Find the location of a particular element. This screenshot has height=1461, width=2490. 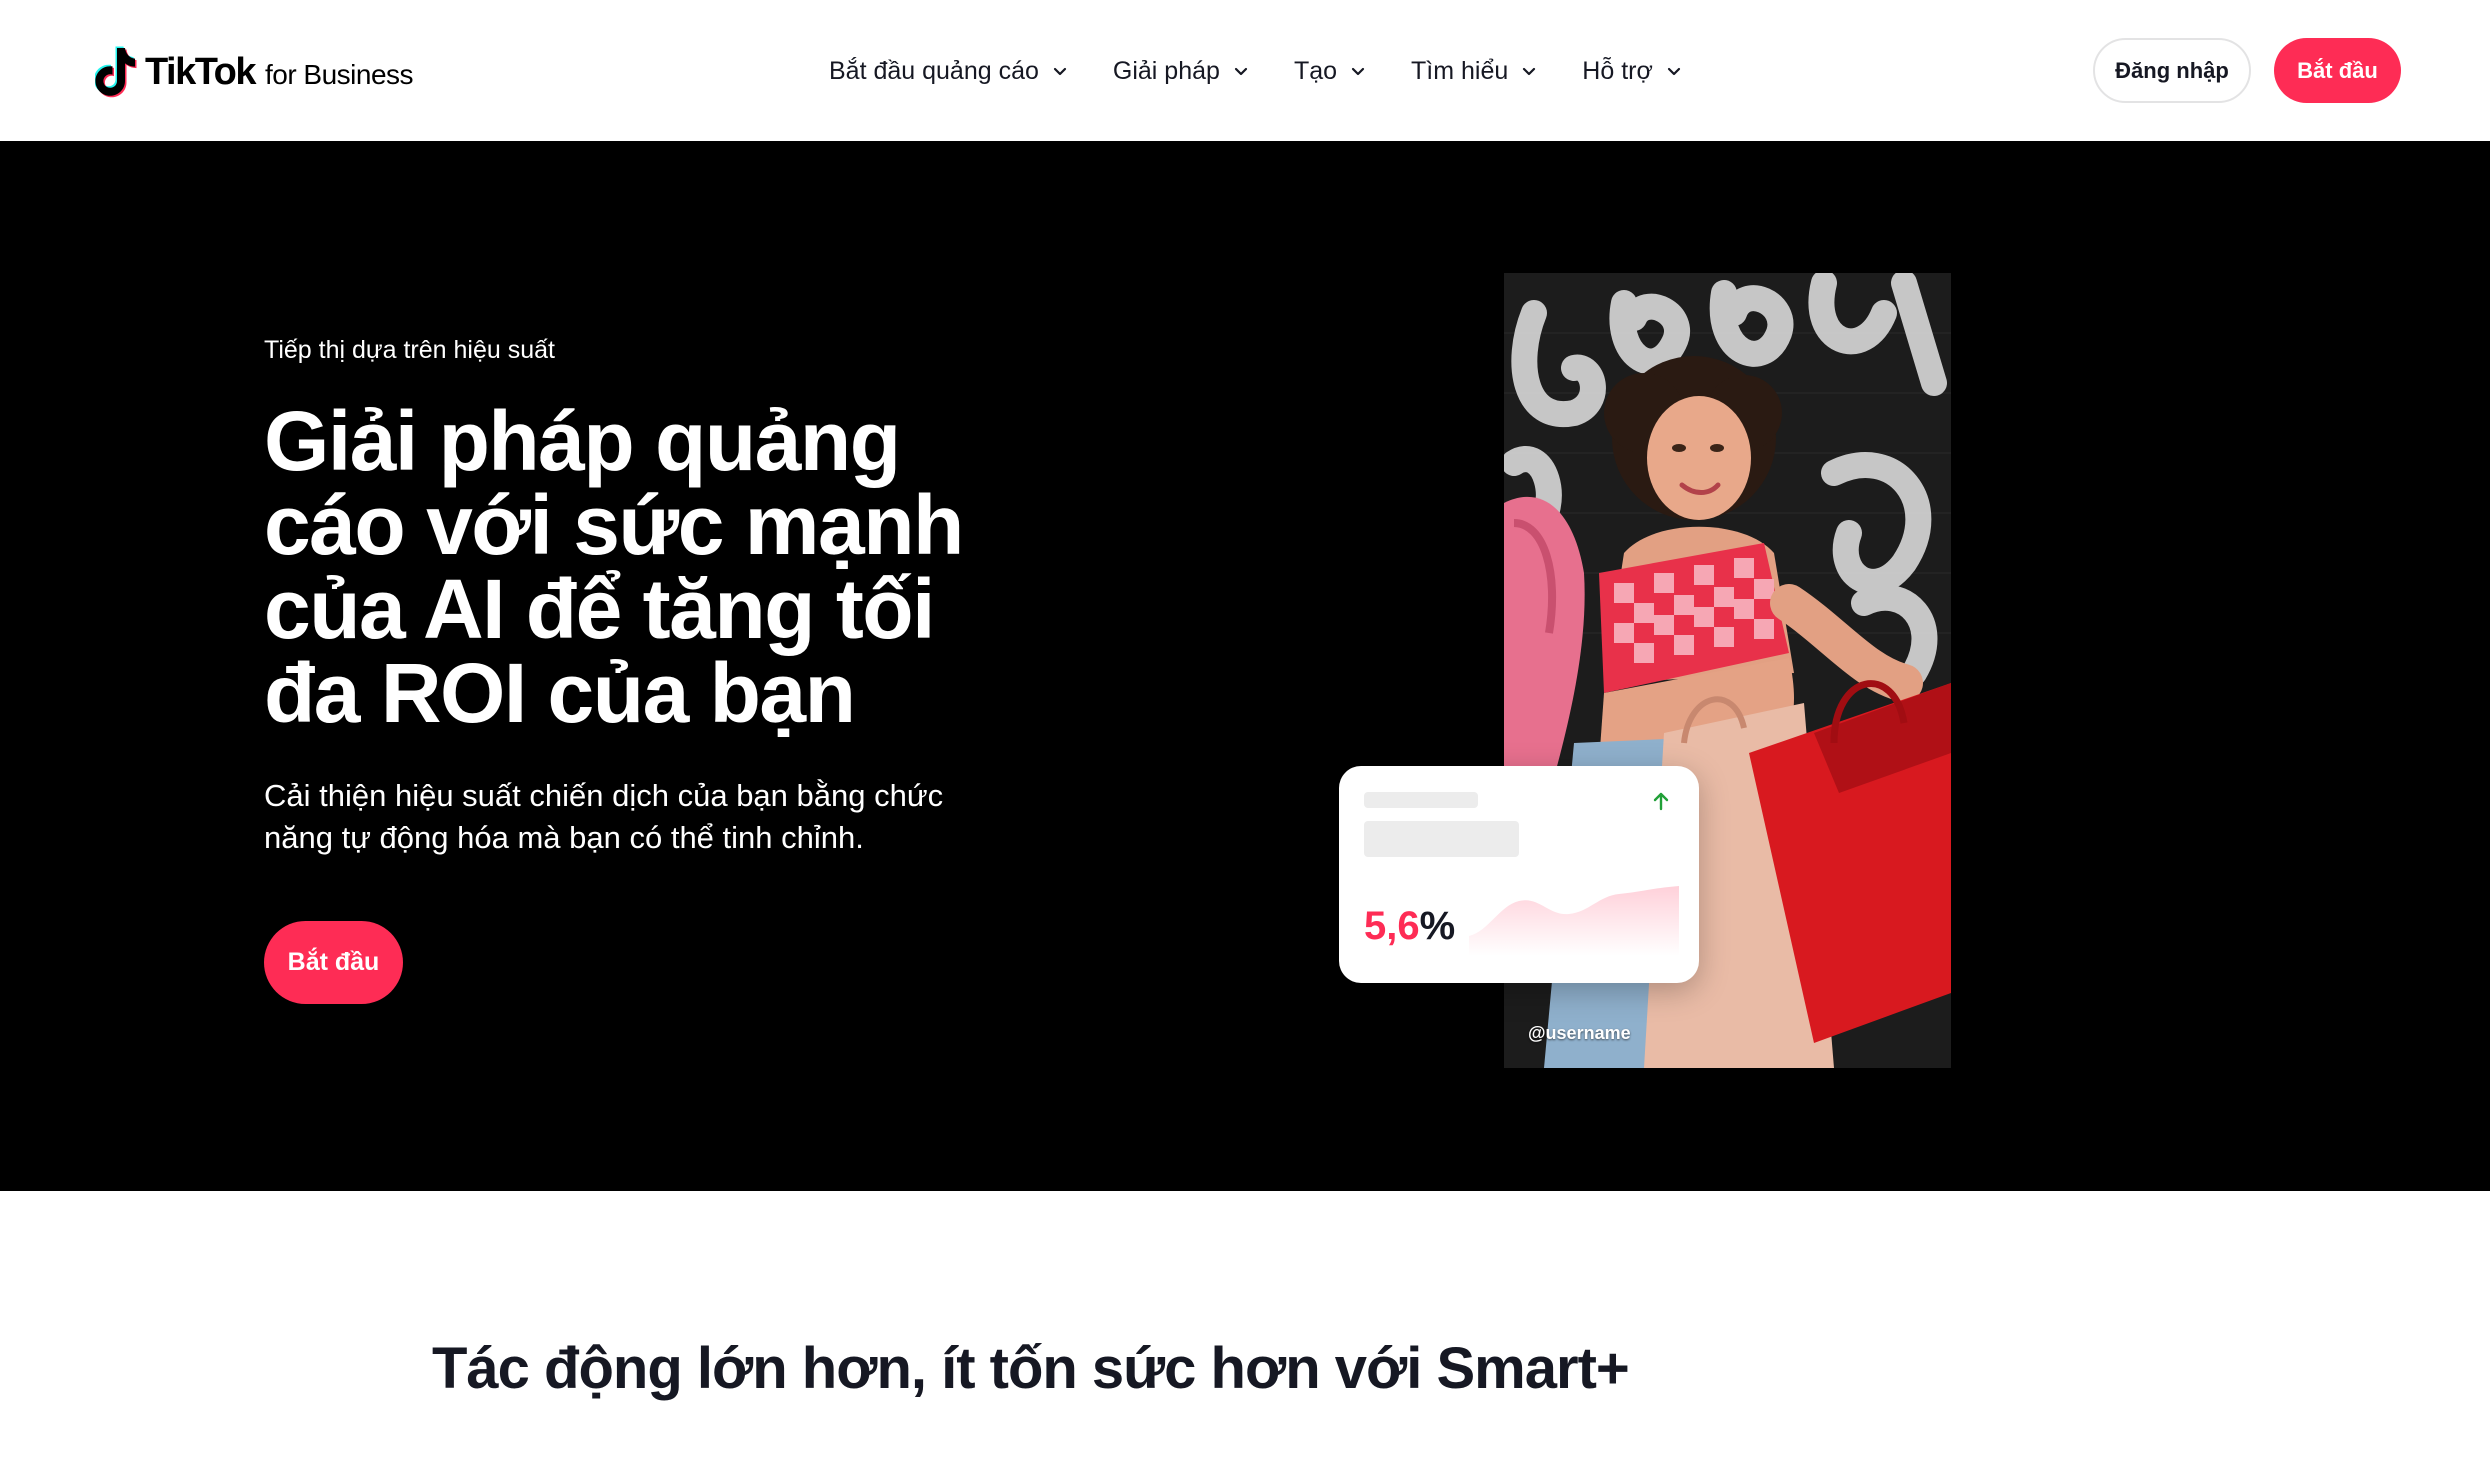

nav-item-create: Tạo is located at coordinates (1330, 71).